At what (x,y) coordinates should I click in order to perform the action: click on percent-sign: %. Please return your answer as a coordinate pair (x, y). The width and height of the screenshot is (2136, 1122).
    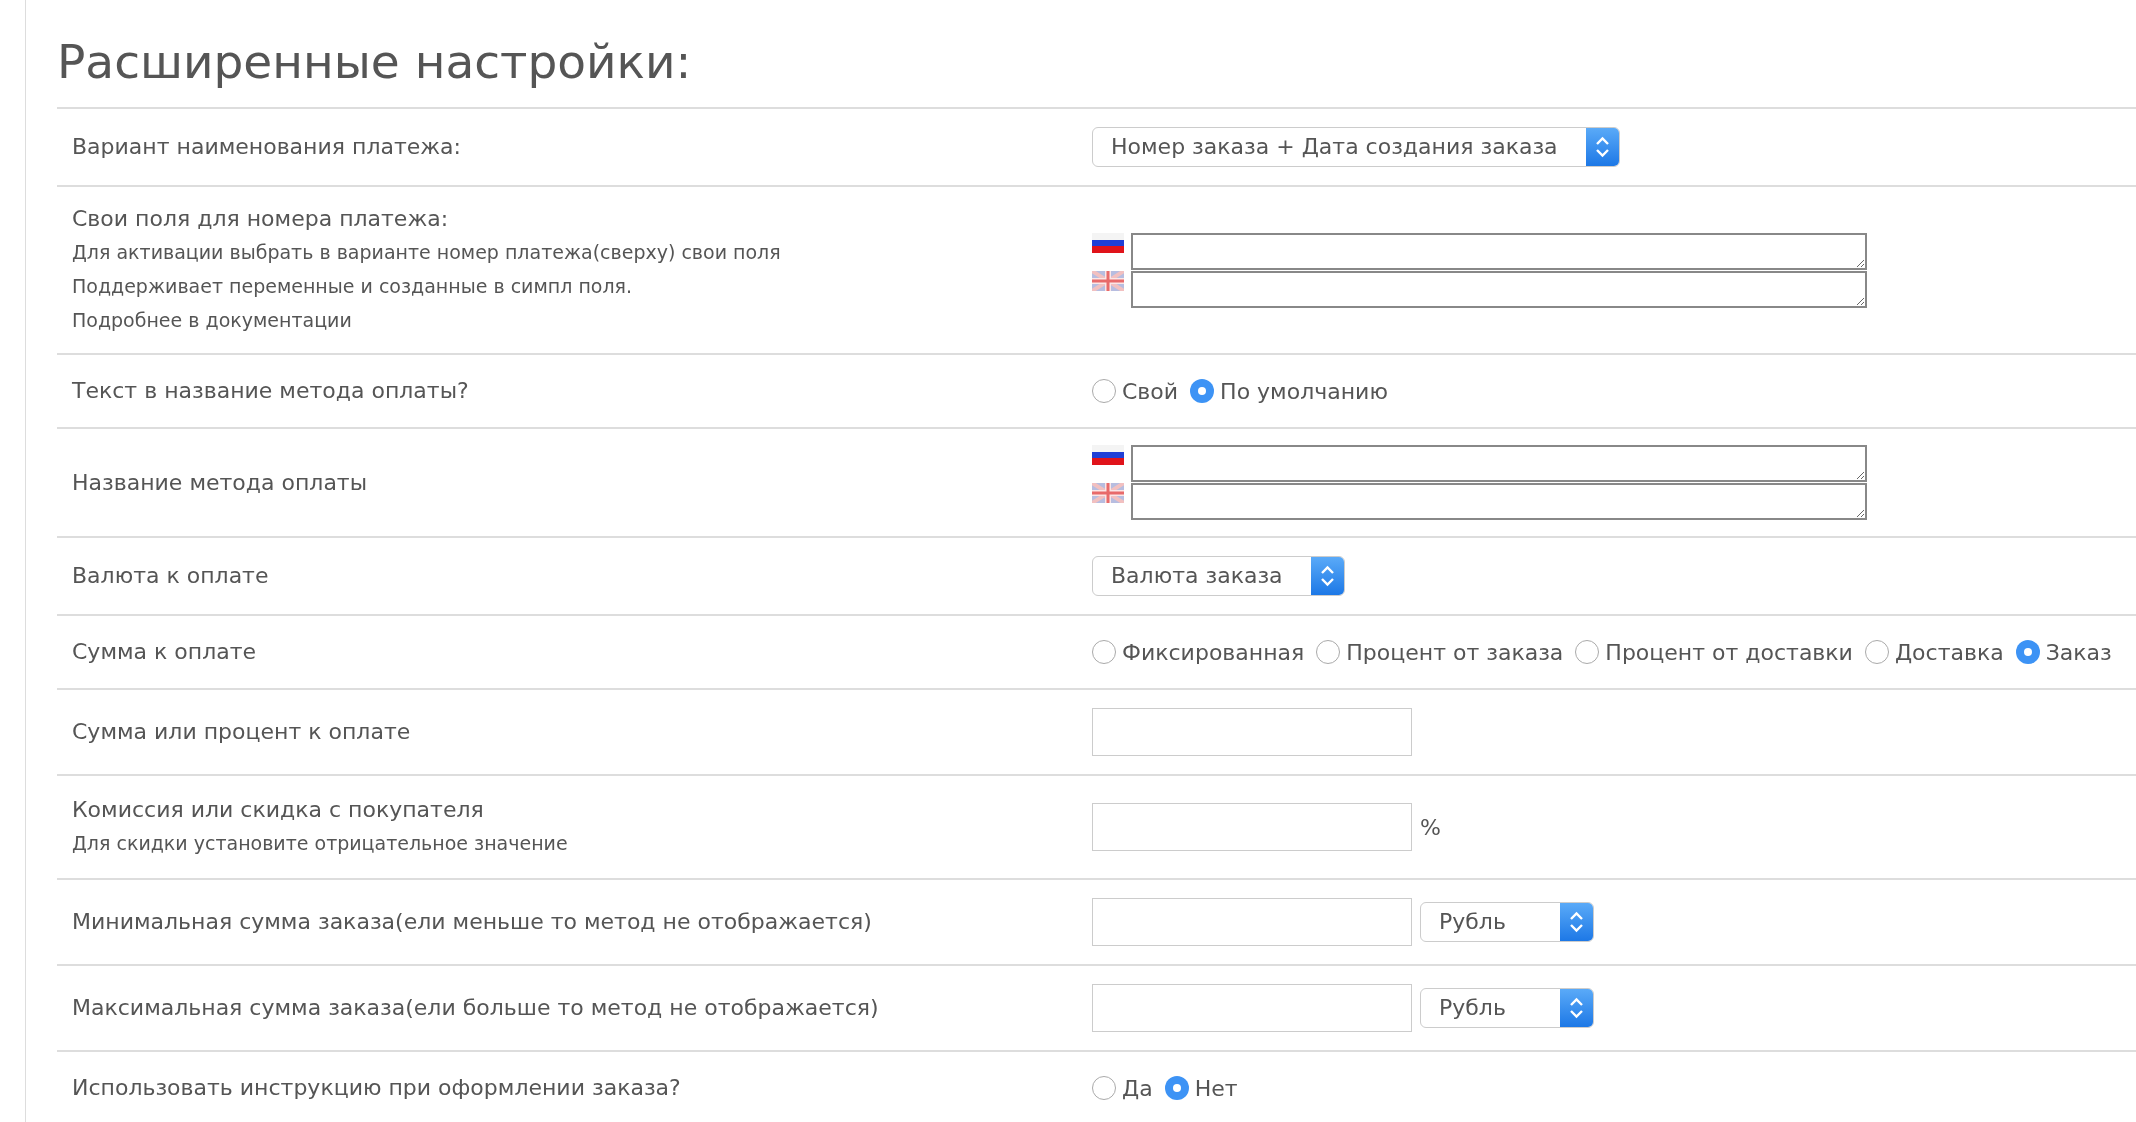
    Looking at the image, I should click on (1430, 827).